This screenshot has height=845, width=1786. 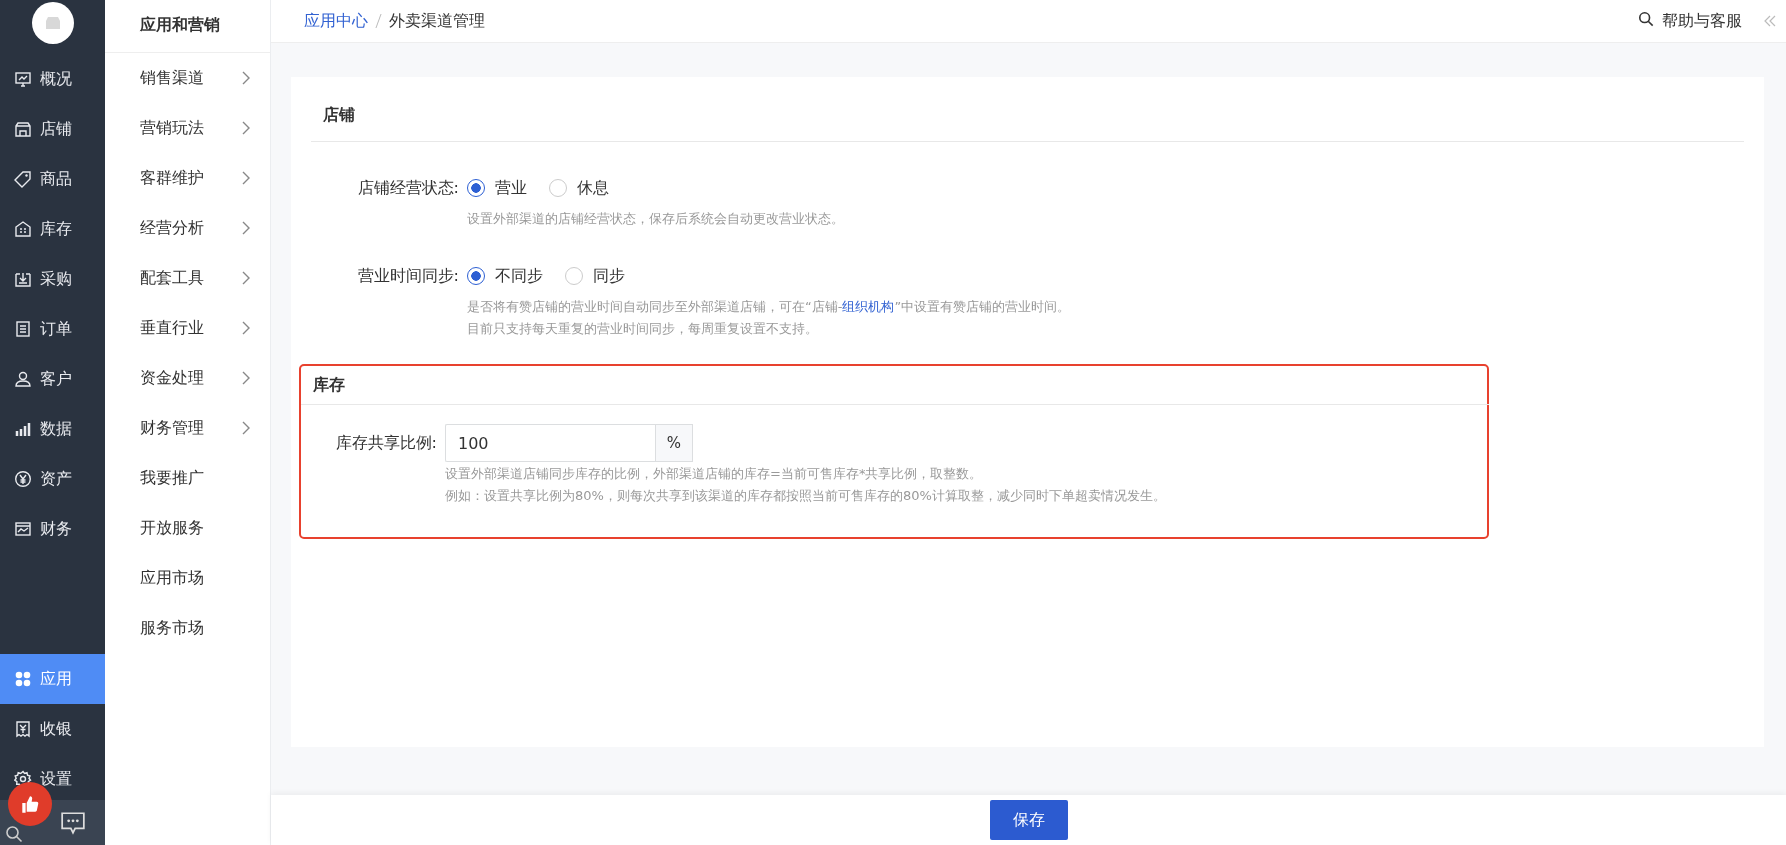 What do you see at coordinates (505, 276) in the screenshot?
I see `radio-option: 不同步` at bounding box center [505, 276].